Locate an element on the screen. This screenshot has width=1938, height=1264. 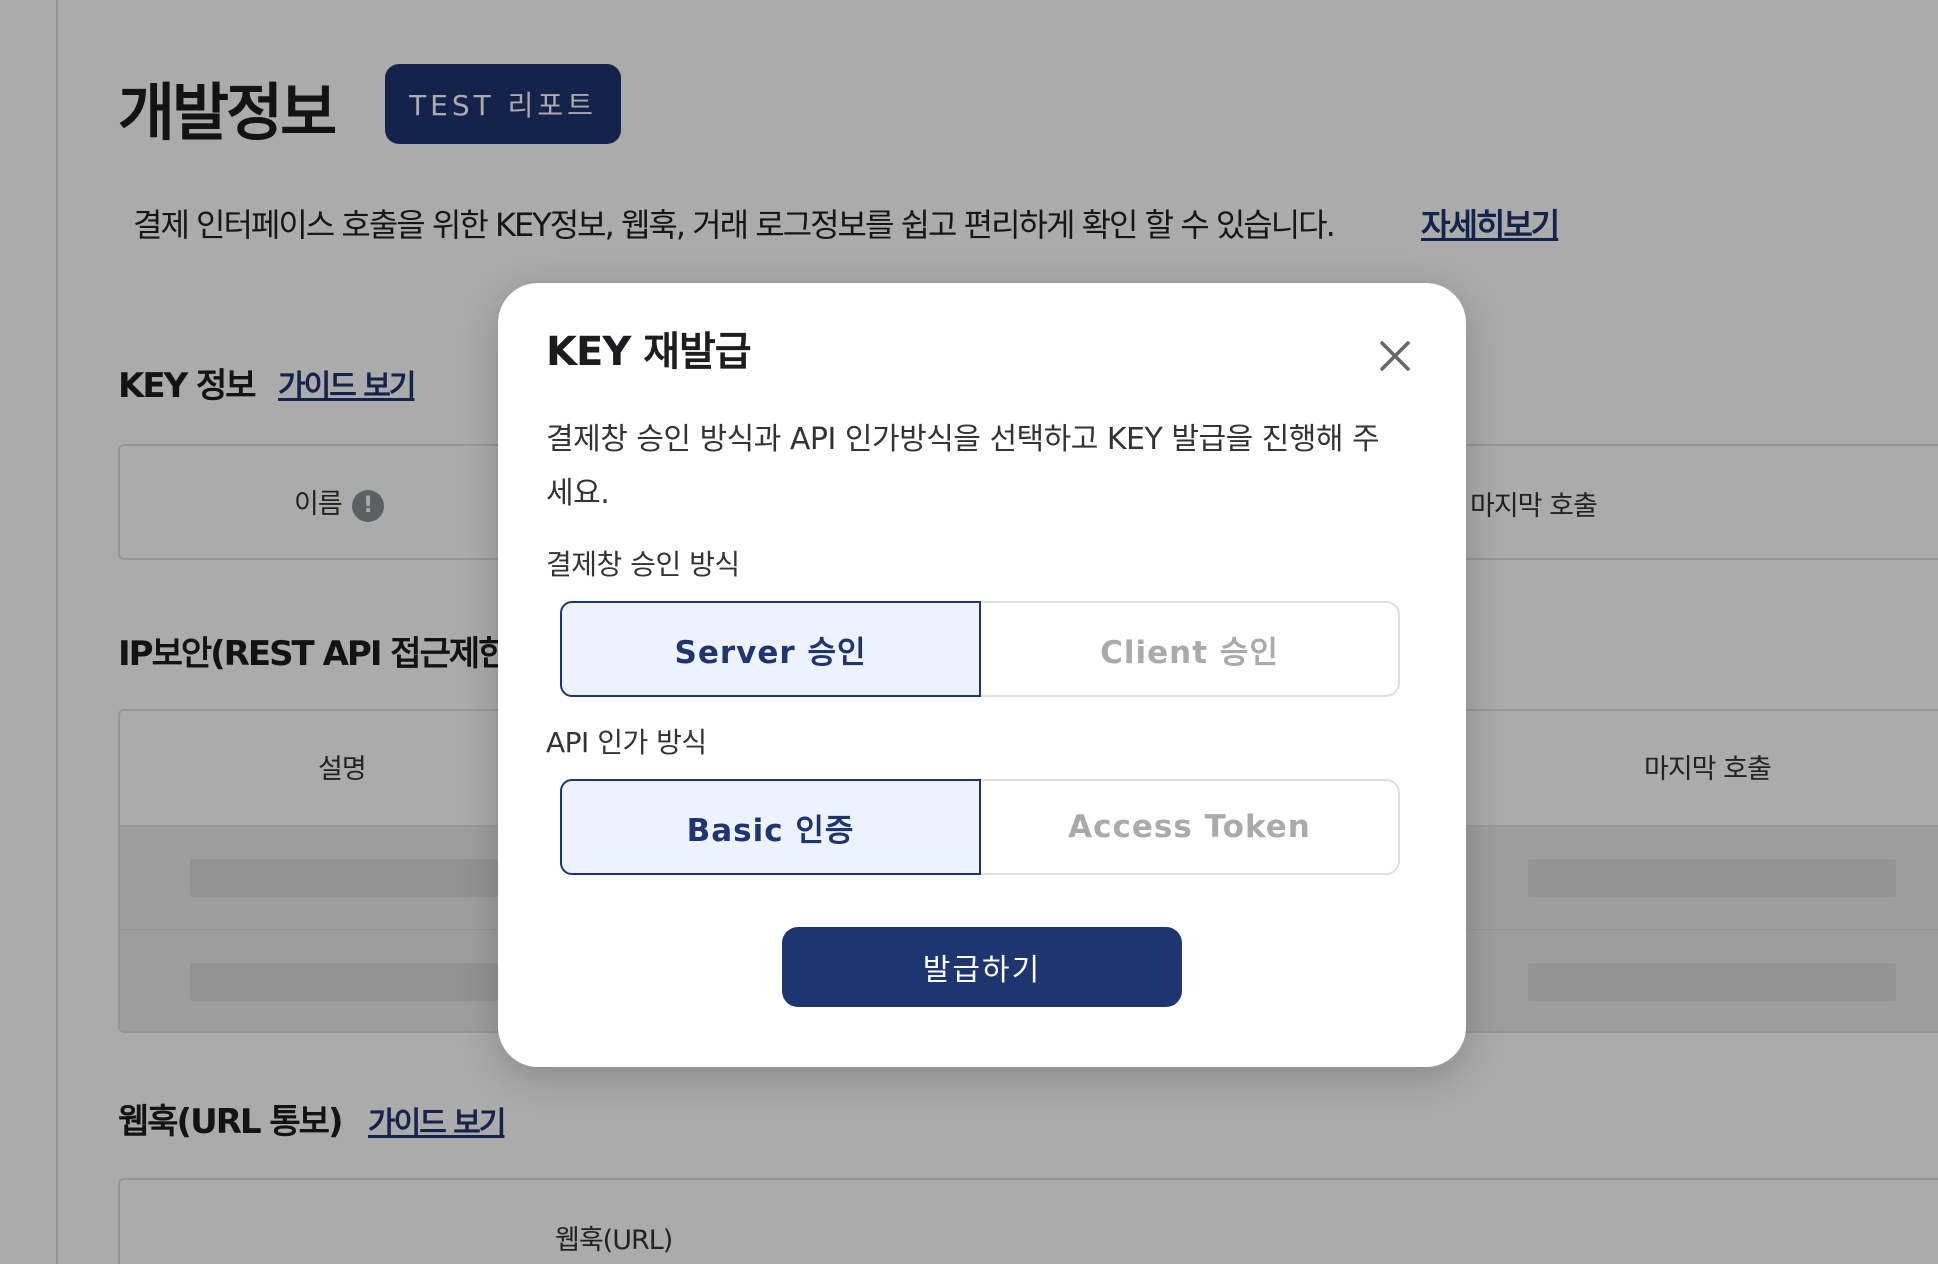
client-approval-option: Client 승인 is located at coordinates (1189, 649).